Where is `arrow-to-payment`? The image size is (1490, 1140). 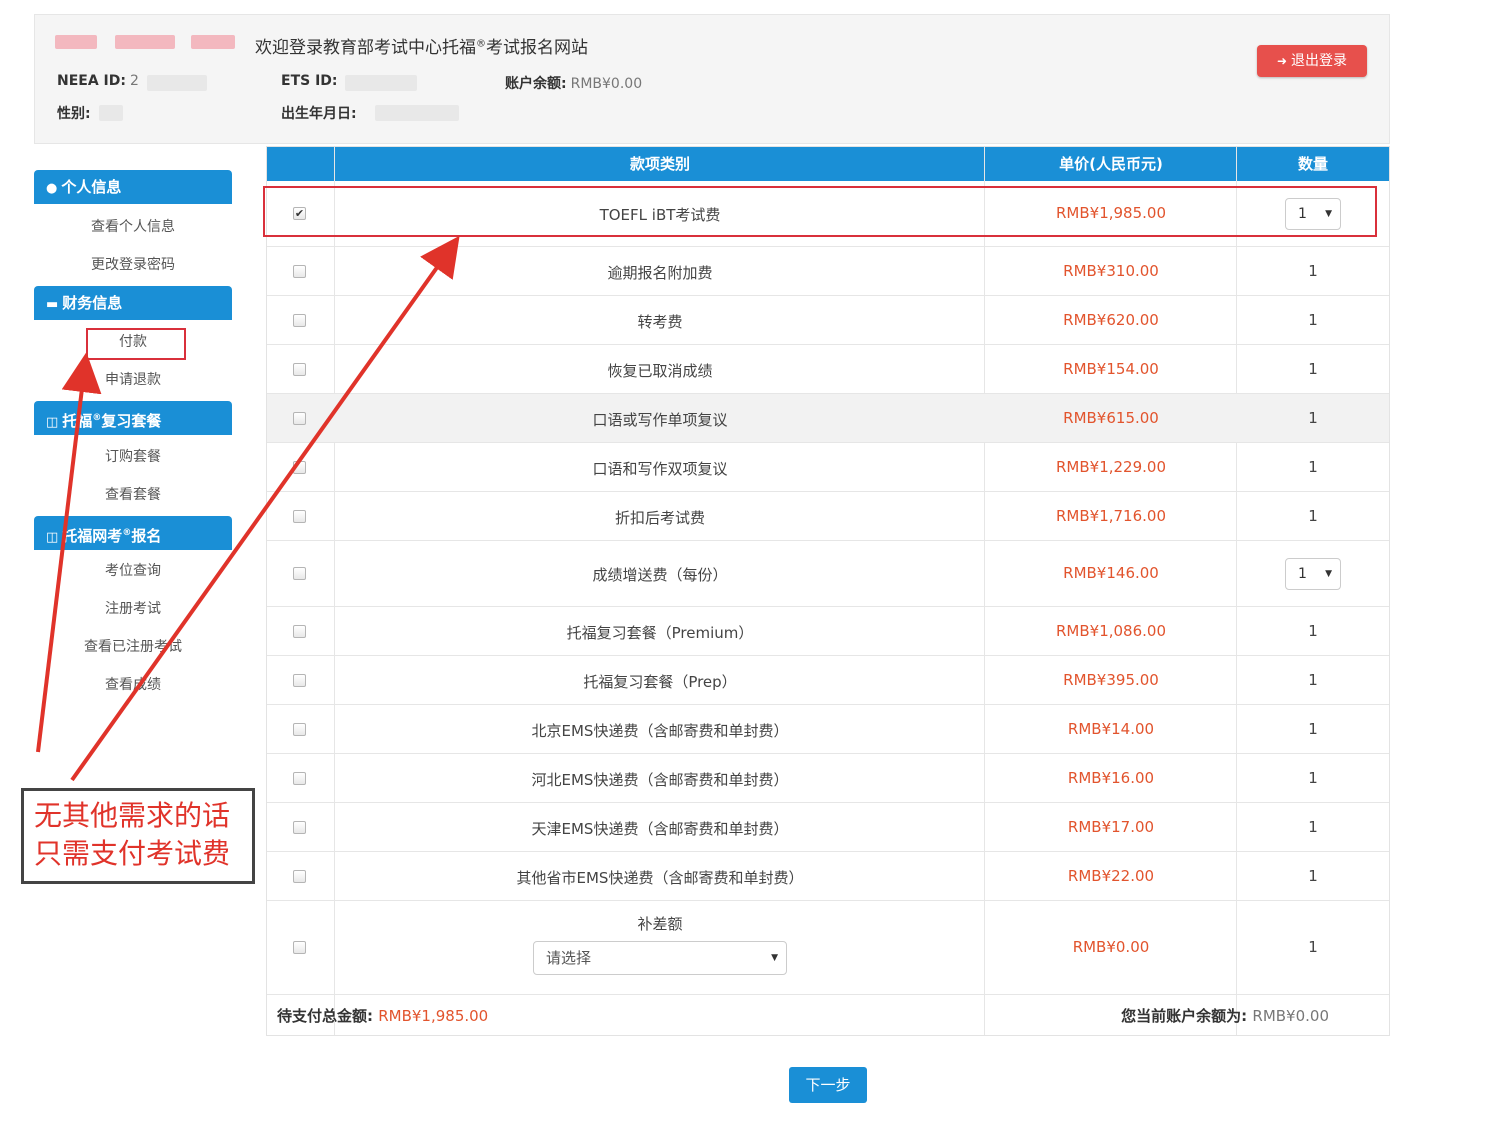 arrow-to-payment is located at coordinates (69, 552).